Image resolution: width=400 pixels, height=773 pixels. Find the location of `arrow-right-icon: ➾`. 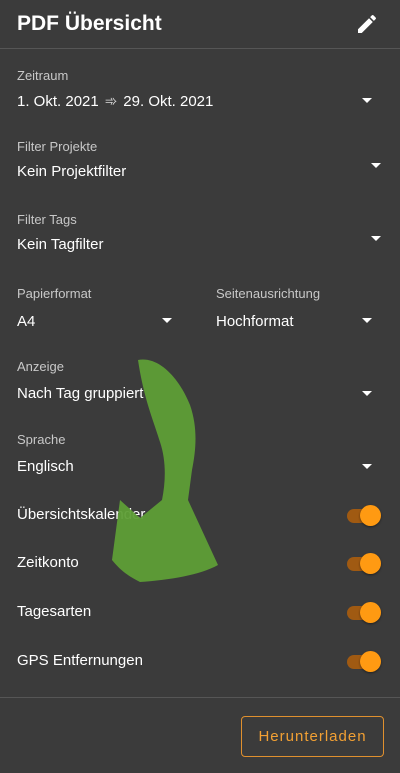

arrow-right-icon: ➾ is located at coordinates (111, 101).